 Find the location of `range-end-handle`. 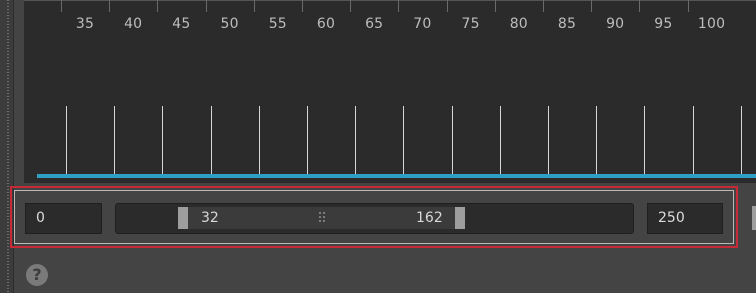

range-end-handle is located at coordinates (460, 218).